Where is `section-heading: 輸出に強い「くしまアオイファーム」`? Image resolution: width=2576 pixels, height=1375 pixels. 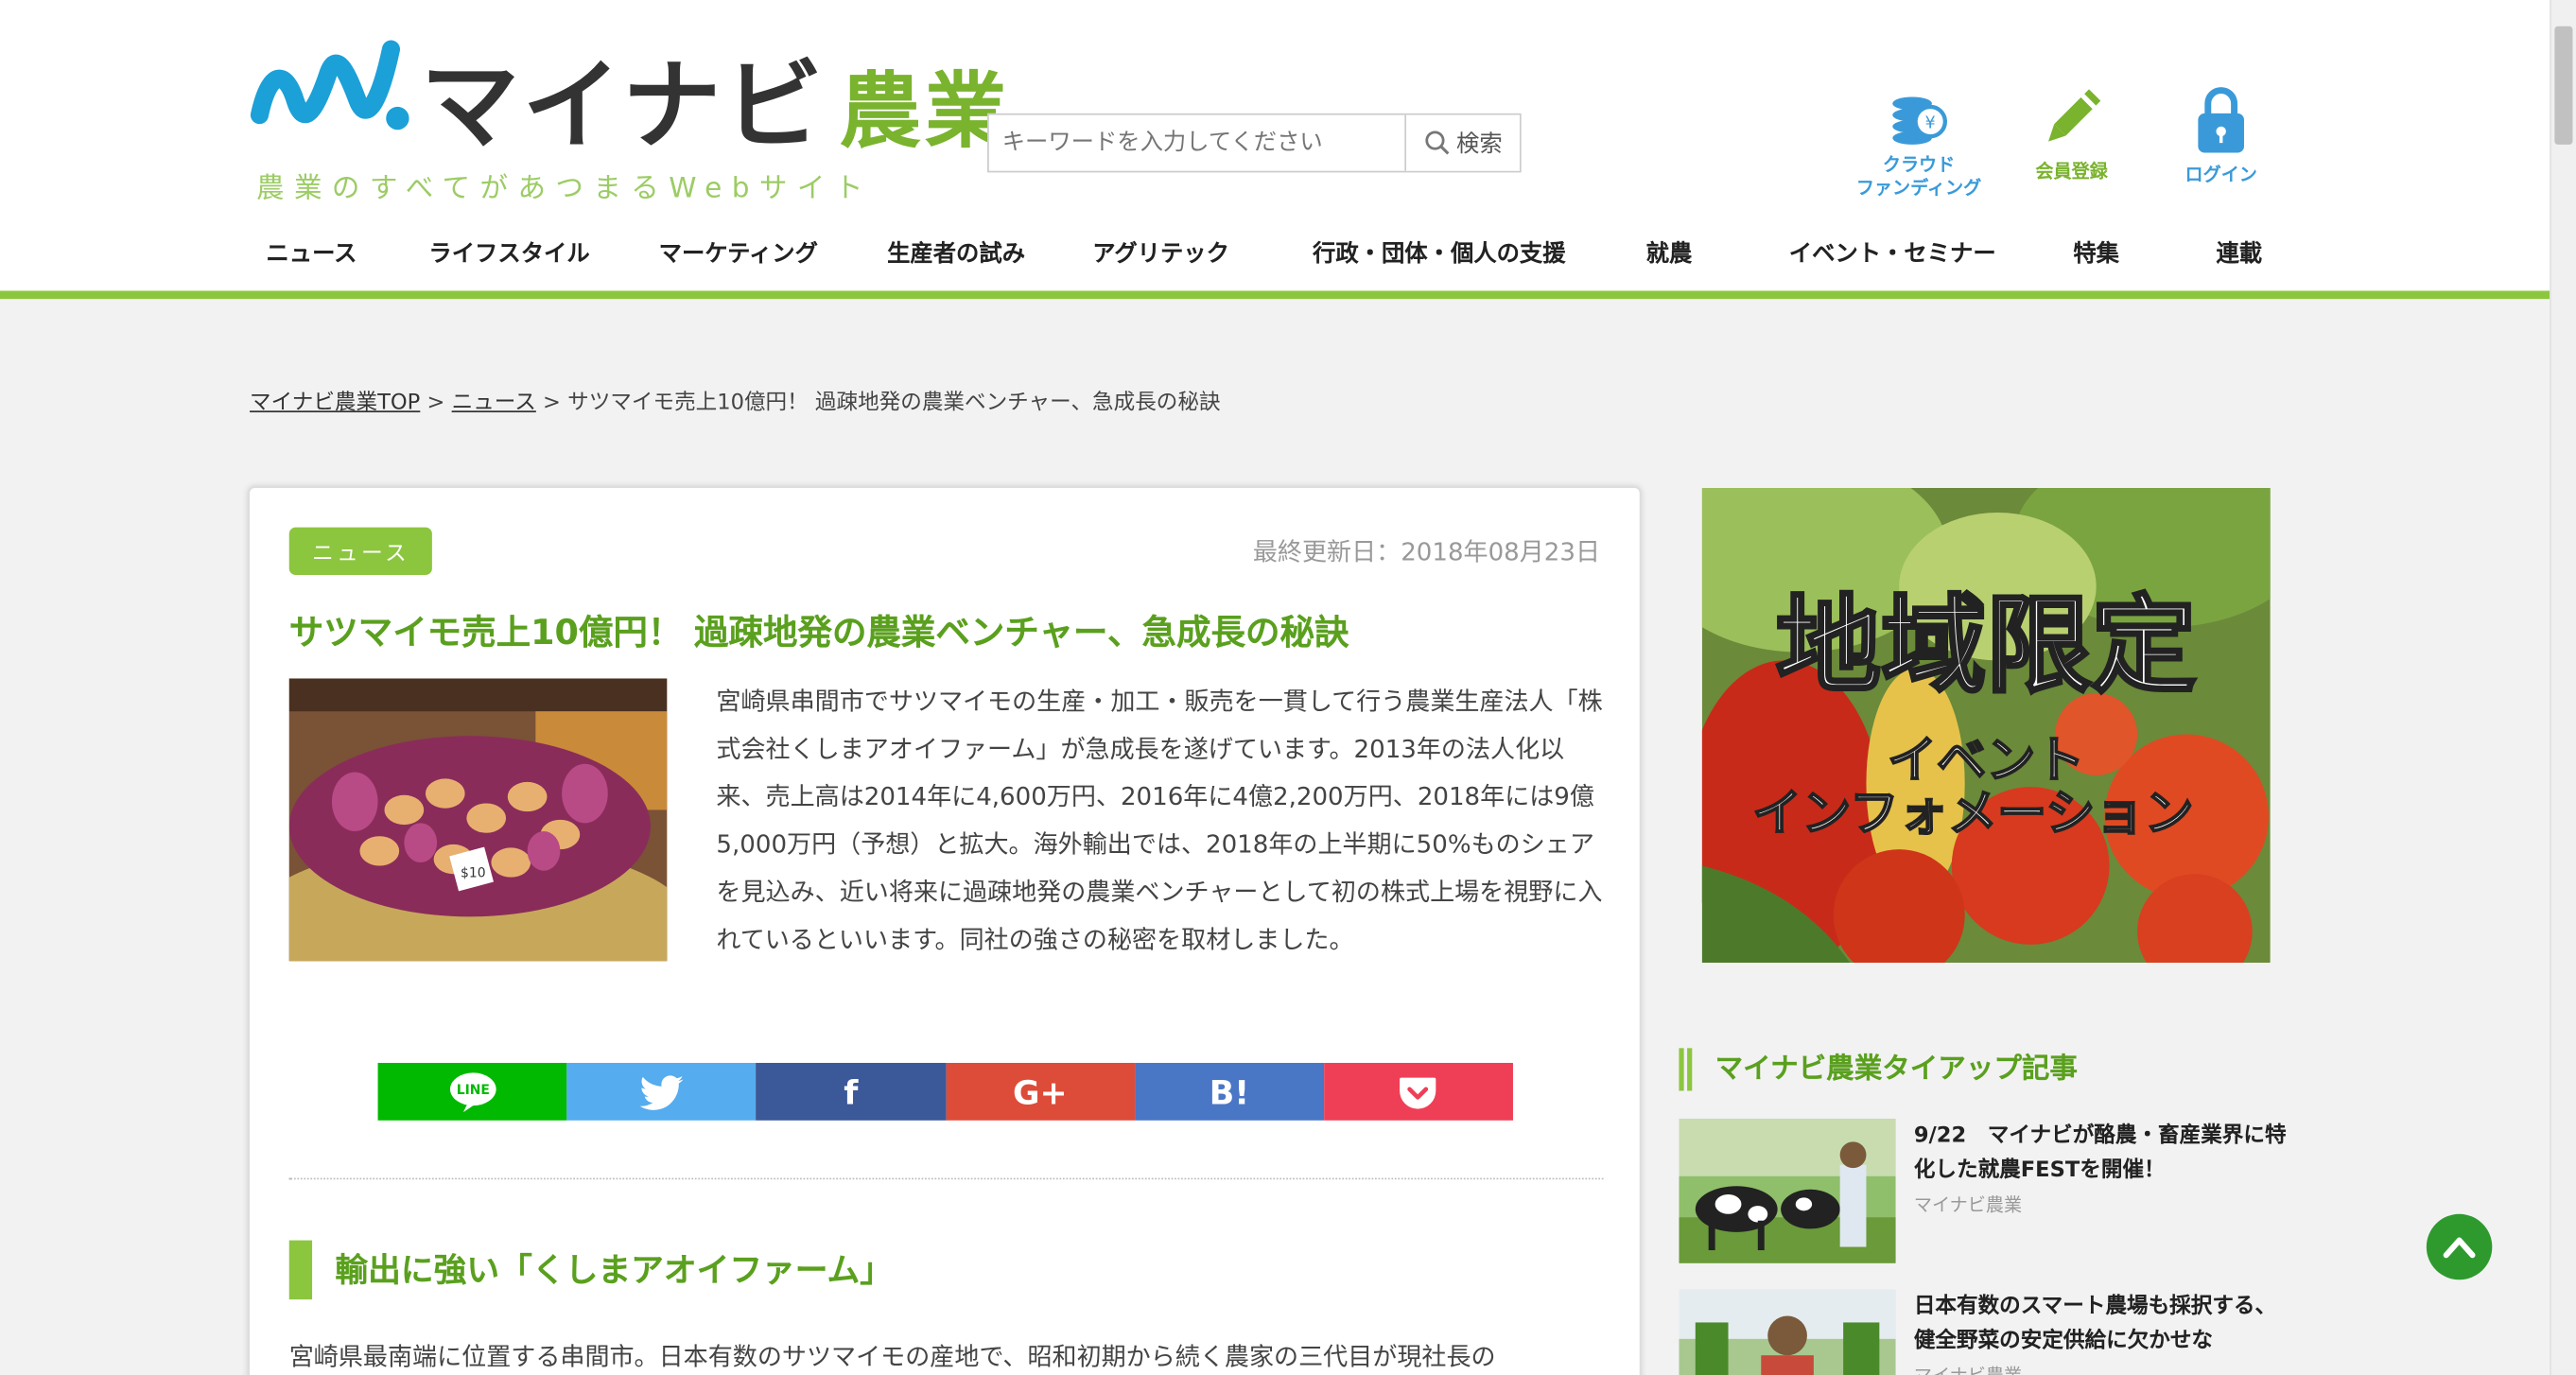 section-heading: 輸出に強い「くしまアオイファーム」 is located at coordinates (590, 1270).